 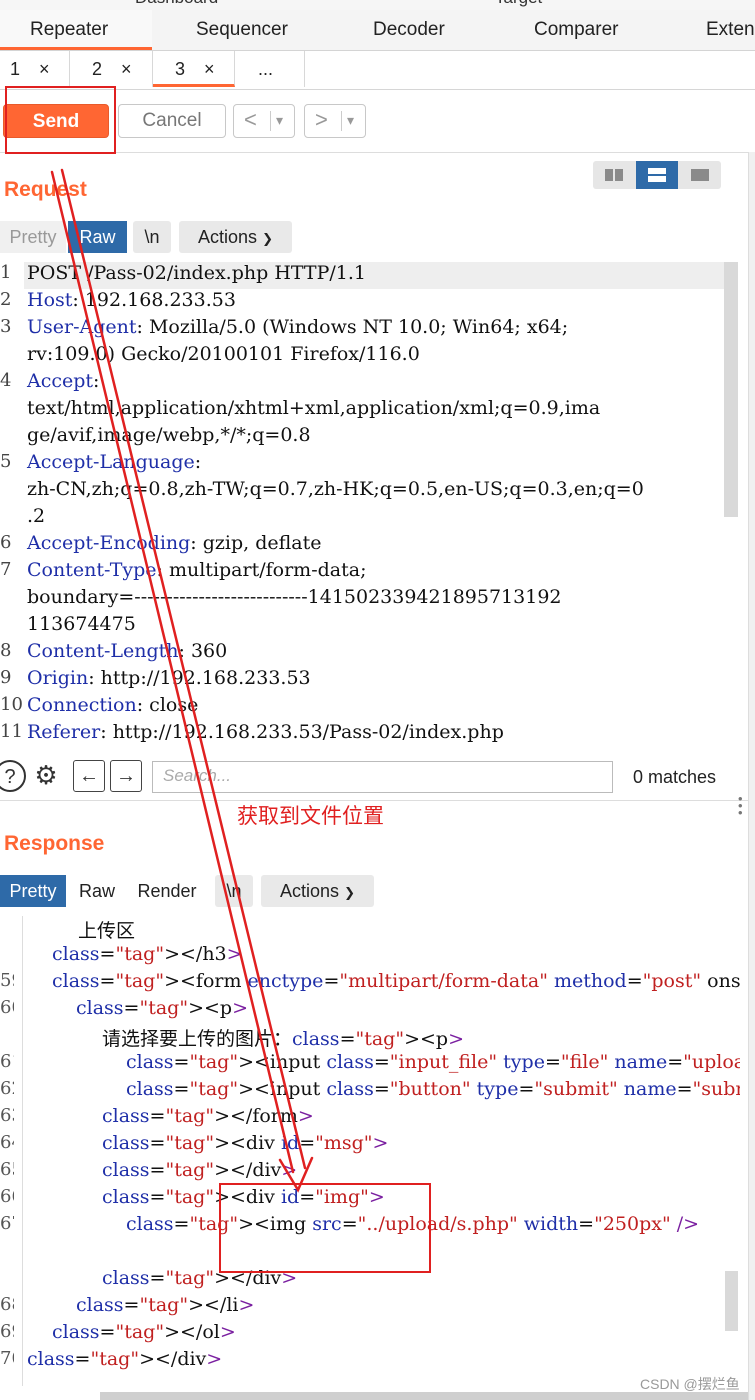 What do you see at coordinates (296, 1174) in the screenshot?
I see `arrow-head-icon` at bounding box center [296, 1174].